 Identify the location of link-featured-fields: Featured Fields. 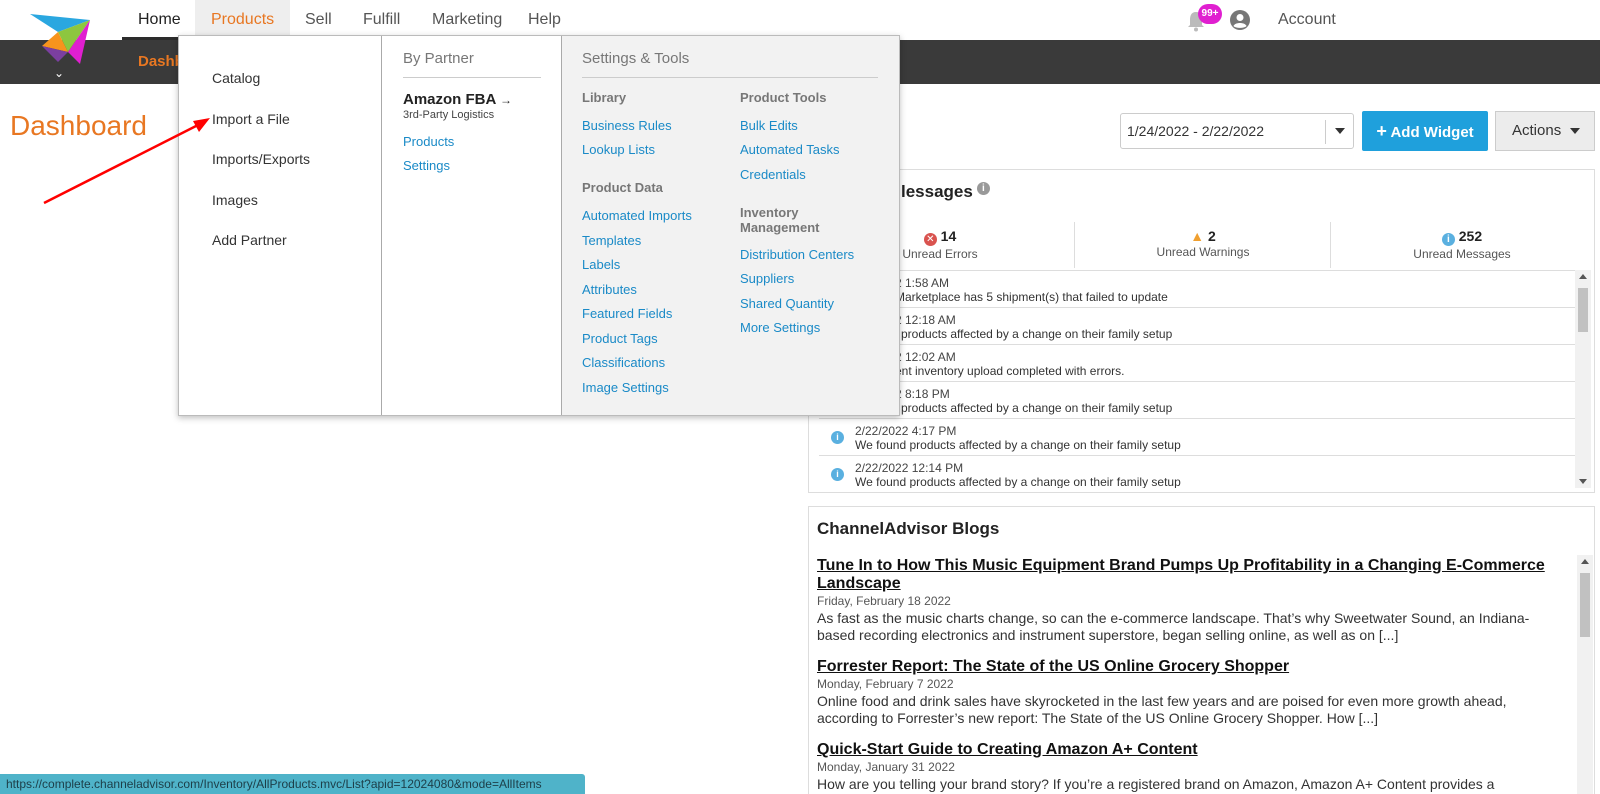
(627, 313).